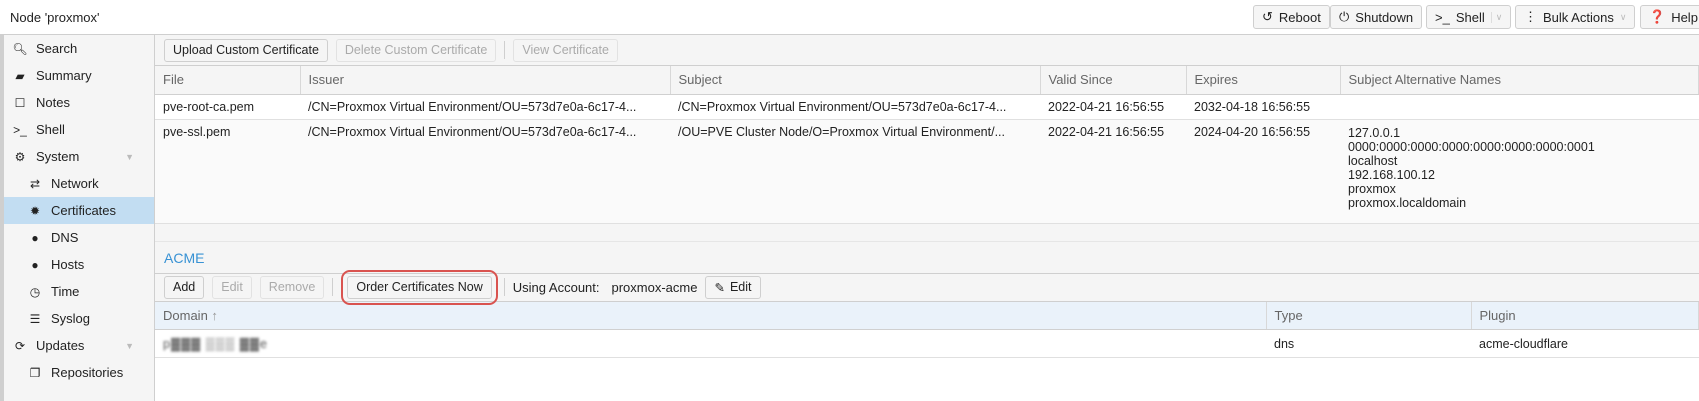 Image resolution: width=1699 pixels, height=401 pixels. What do you see at coordinates (1263, 80) in the screenshot?
I see `column-header-expires: Expires` at bounding box center [1263, 80].